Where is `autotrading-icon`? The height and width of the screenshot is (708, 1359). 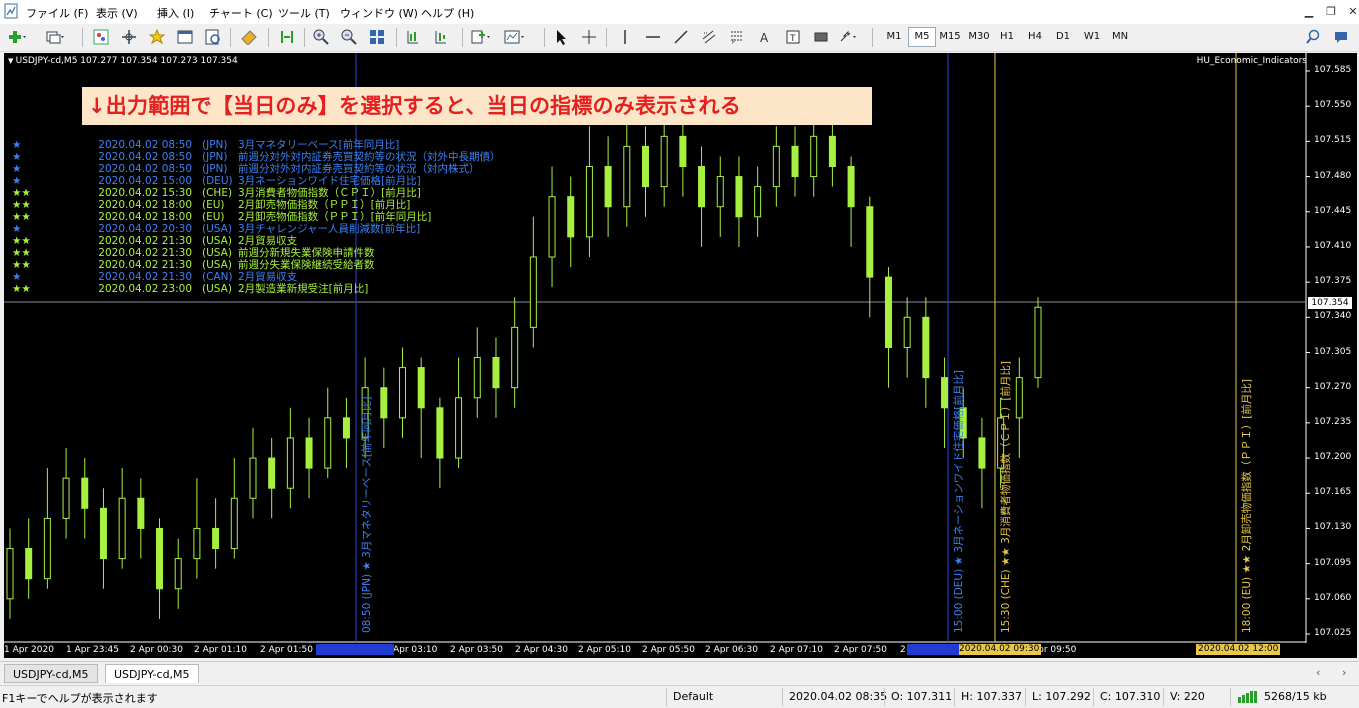 autotrading-icon is located at coordinates (249, 37).